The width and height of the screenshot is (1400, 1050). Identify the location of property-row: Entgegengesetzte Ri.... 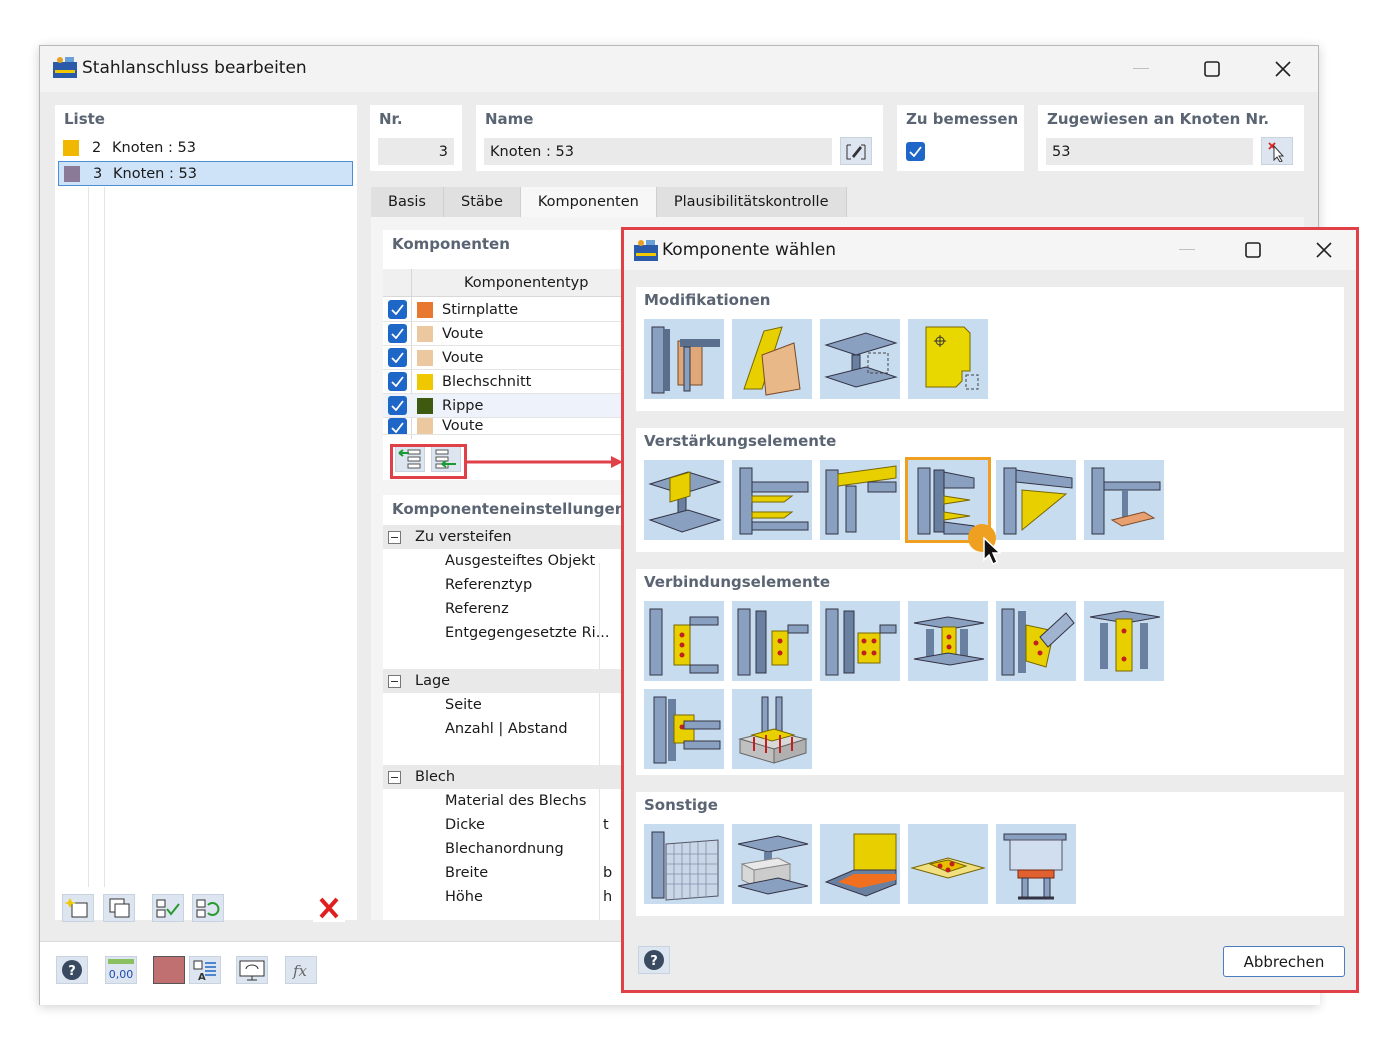
(527, 633).